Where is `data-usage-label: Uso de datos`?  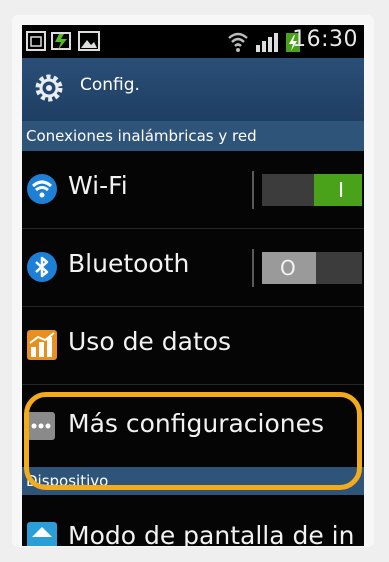
data-usage-label: Uso de datos is located at coordinates (150, 341).